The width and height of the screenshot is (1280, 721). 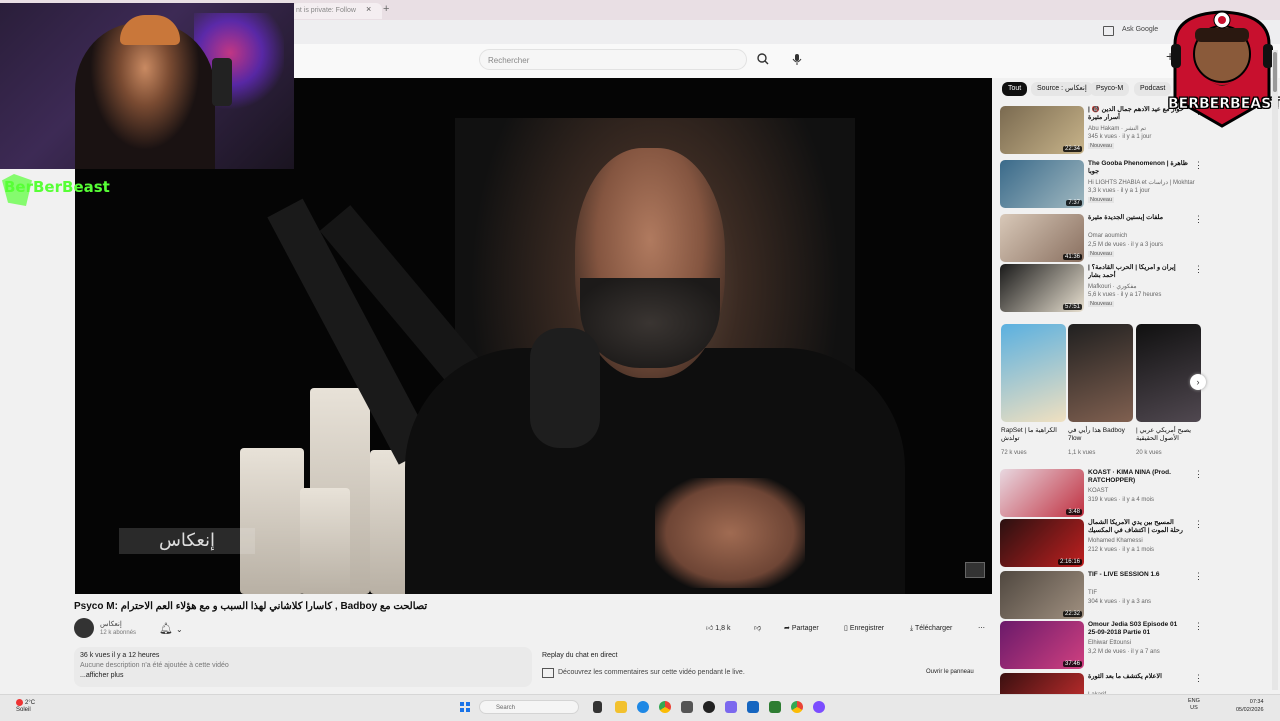 I want to click on open-panel-button: Ouvrir le panneau, so click(x=950, y=672).